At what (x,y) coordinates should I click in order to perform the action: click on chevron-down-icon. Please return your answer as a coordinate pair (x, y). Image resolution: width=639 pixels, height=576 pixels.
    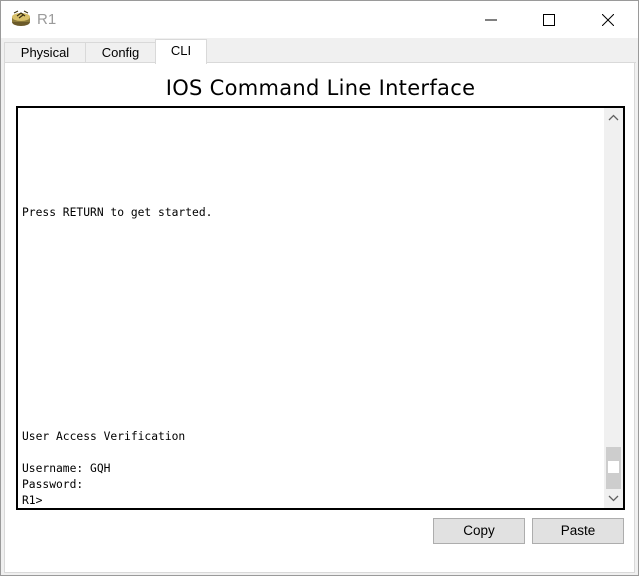
    Looking at the image, I should click on (613, 498).